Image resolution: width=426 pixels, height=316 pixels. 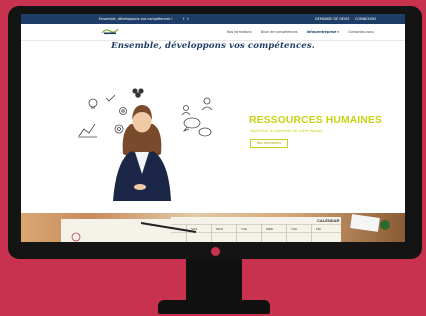 I want to click on power-indicator, so click(x=215, y=251).